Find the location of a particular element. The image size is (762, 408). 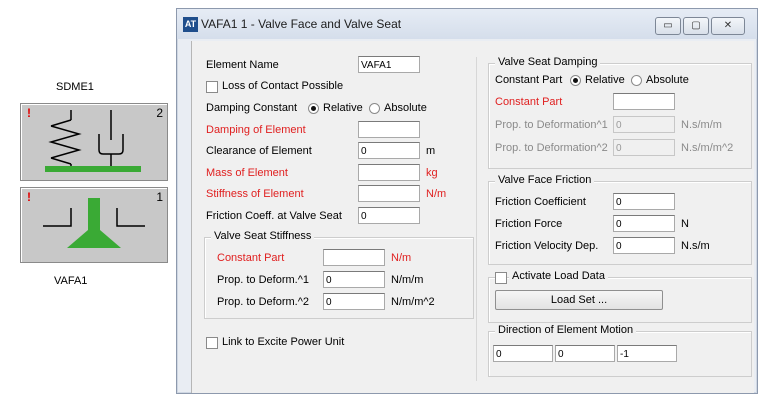

vss-deform2-input: 0 is located at coordinates (354, 301).